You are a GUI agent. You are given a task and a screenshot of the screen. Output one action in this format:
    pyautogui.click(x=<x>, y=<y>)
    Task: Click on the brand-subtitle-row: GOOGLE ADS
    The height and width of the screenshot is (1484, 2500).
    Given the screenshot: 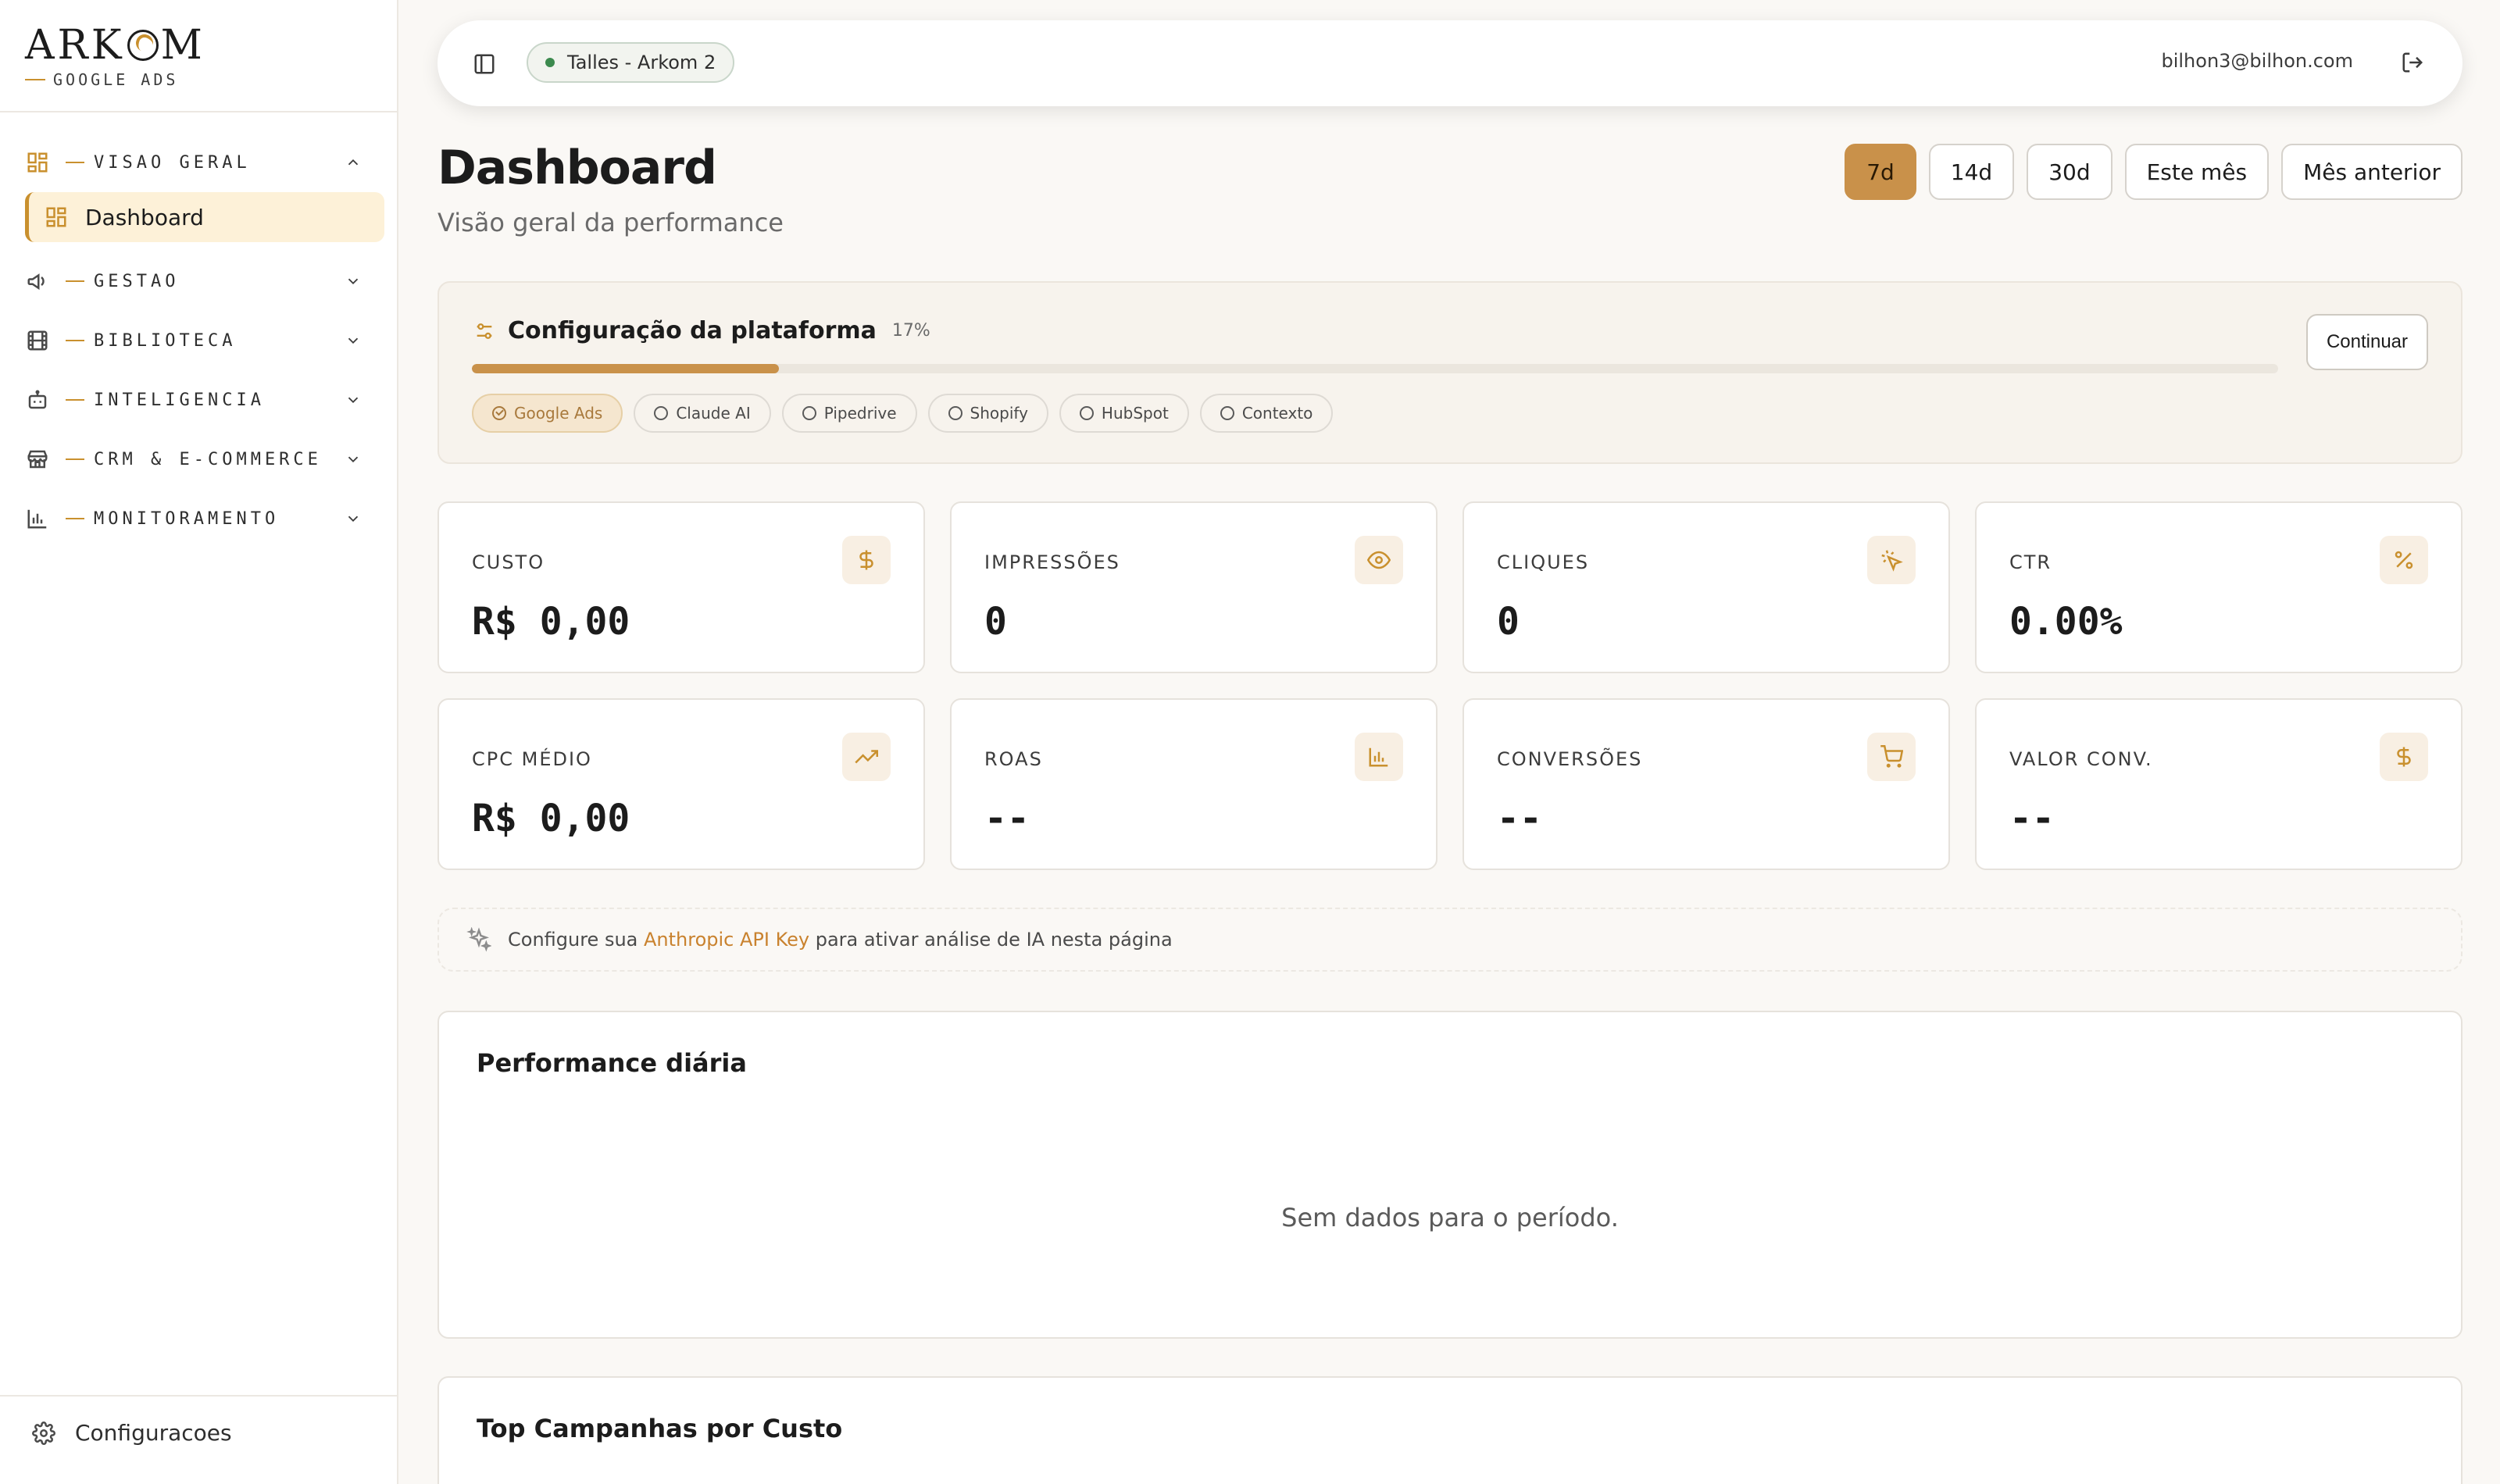 What is the action you would take?
    pyautogui.click(x=115, y=79)
    